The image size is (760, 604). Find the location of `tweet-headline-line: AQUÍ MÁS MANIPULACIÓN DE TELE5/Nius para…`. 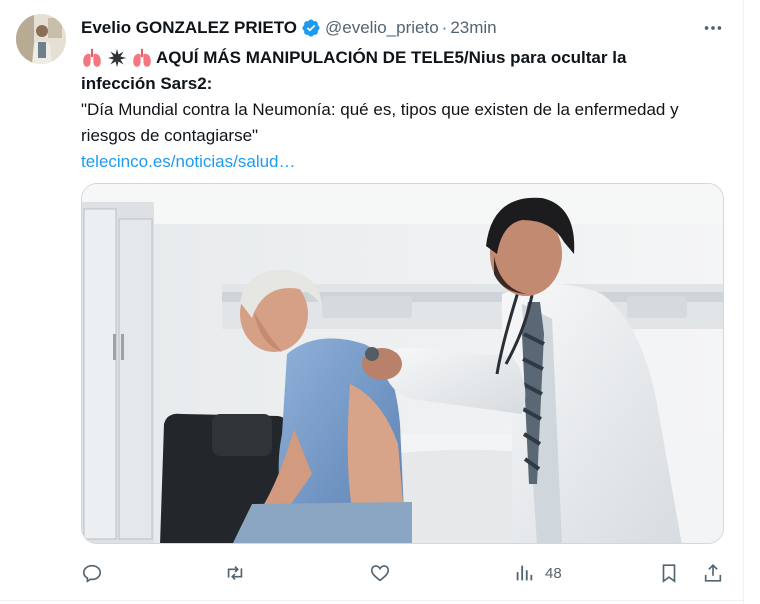

tweet-headline-line: AQUÍ MÁS MANIPULACIÓN DE TELE5/Nius para… is located at coordinates (406, 58).